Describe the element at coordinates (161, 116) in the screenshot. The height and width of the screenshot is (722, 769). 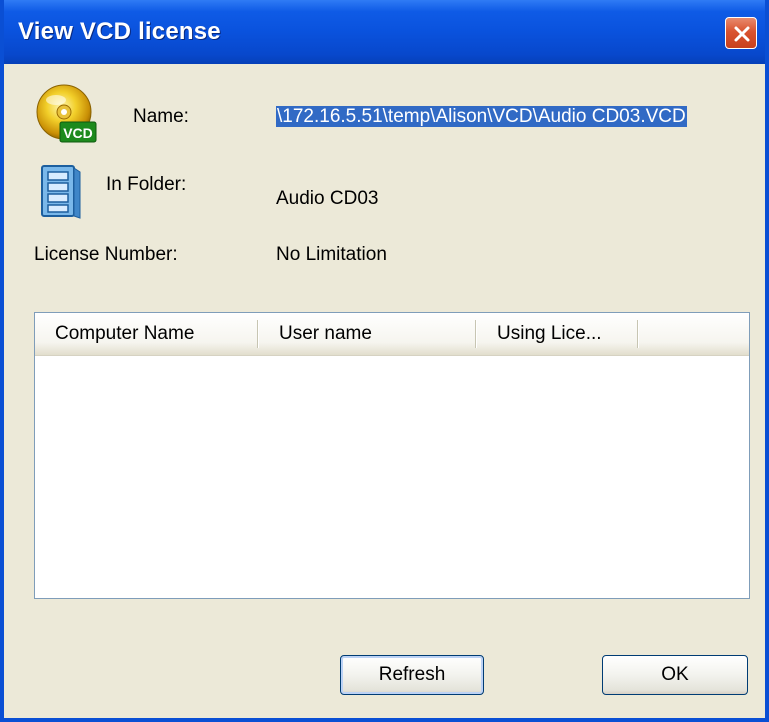
I see `name-label: Name:` at that location.